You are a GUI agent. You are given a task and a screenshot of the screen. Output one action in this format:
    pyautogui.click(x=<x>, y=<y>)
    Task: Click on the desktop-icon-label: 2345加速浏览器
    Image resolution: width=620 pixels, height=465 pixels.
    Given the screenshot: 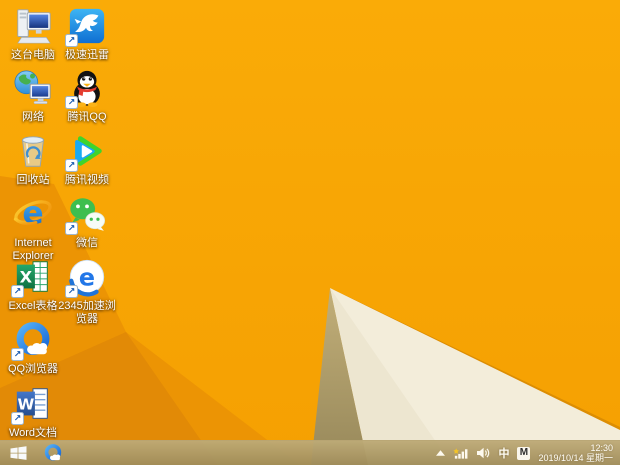 What is the action you would take?
    pyautogui.click(x=87, y=312)
    